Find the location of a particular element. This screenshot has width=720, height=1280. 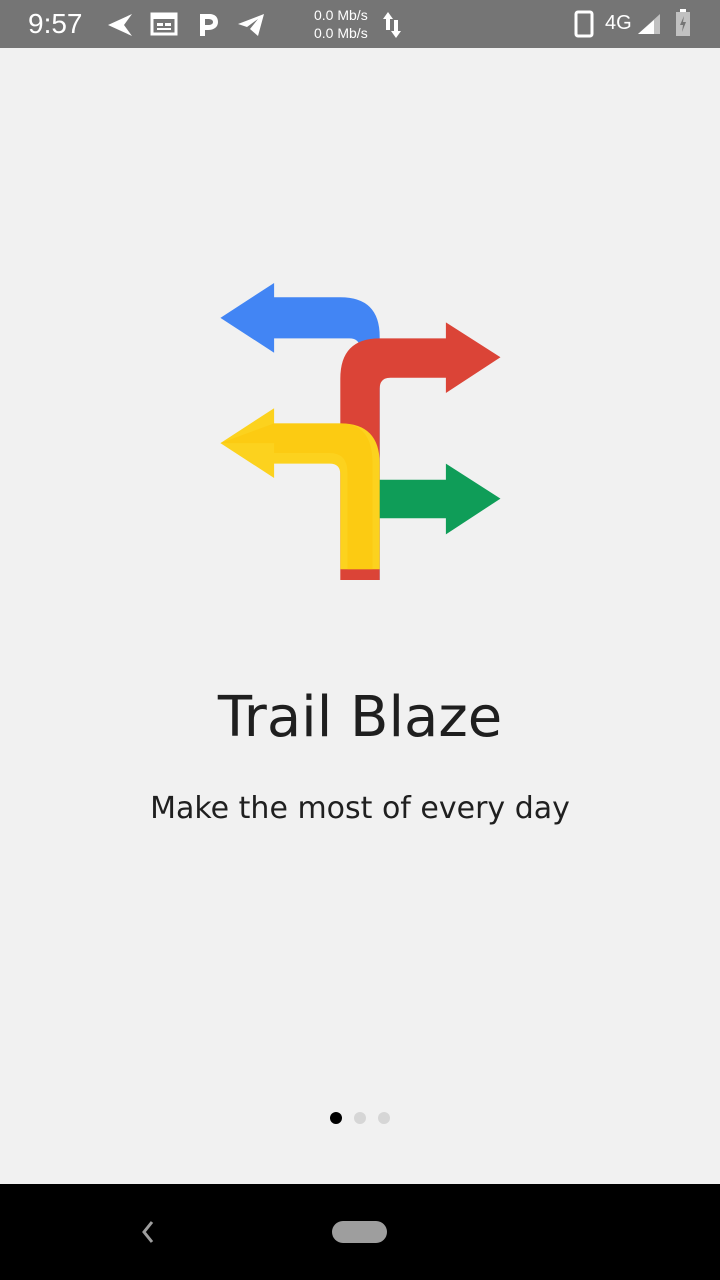

telegram-icon is located at coordinates (251, 25).